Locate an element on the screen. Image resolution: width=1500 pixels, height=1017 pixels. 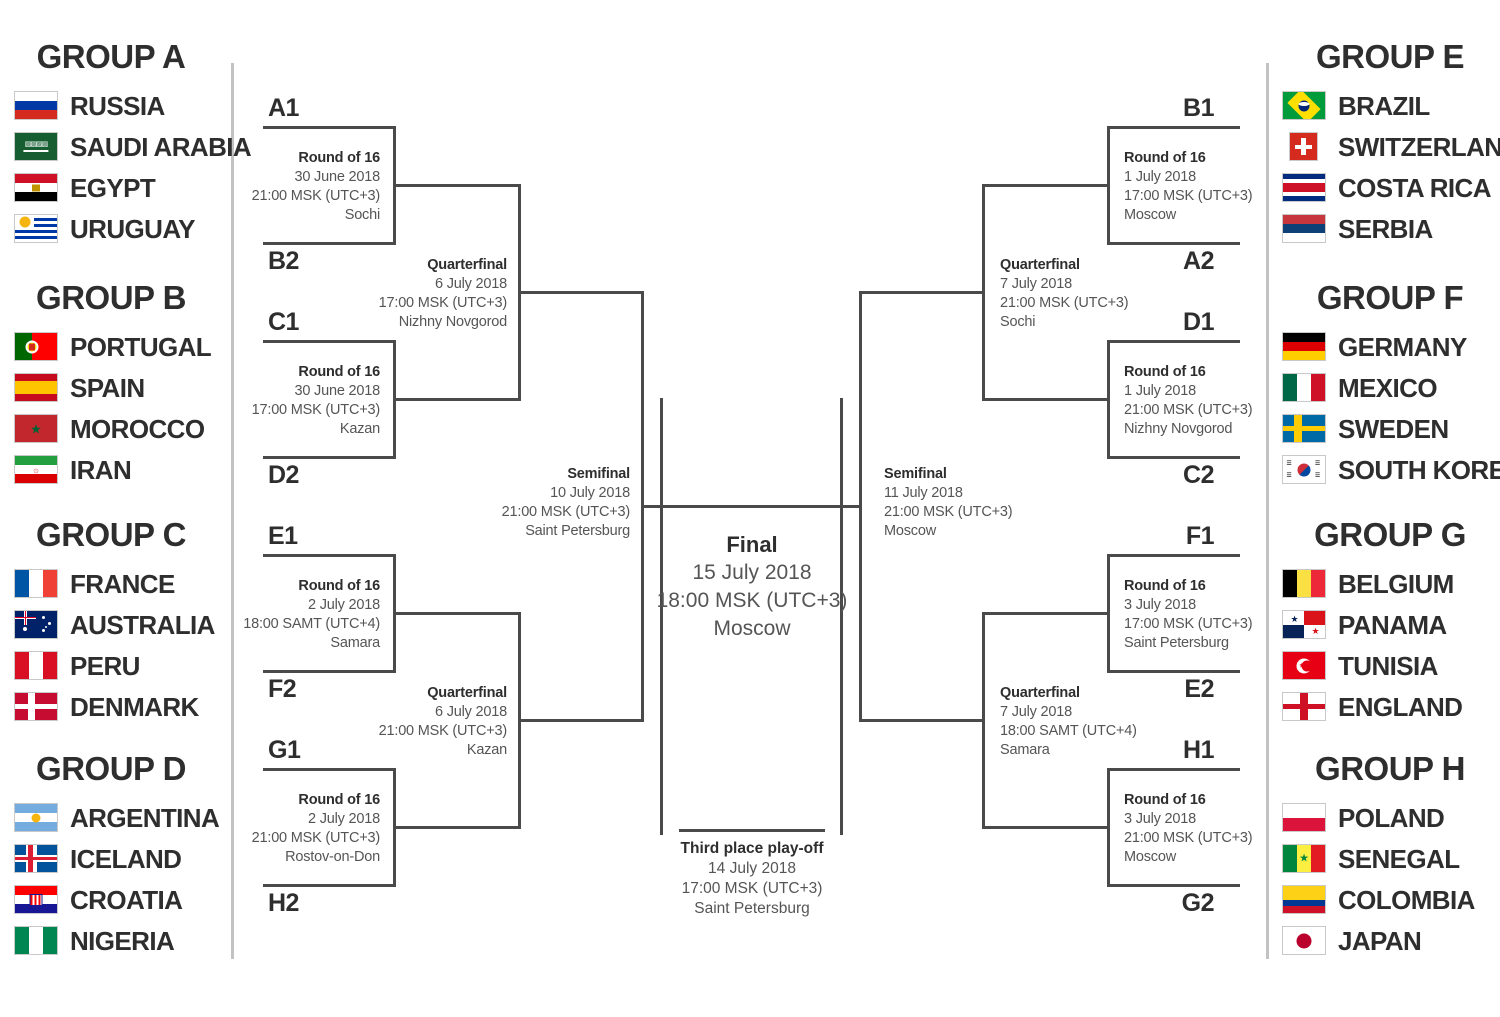
group-title-e: GROUP E is located at coordinates (1390, 56).